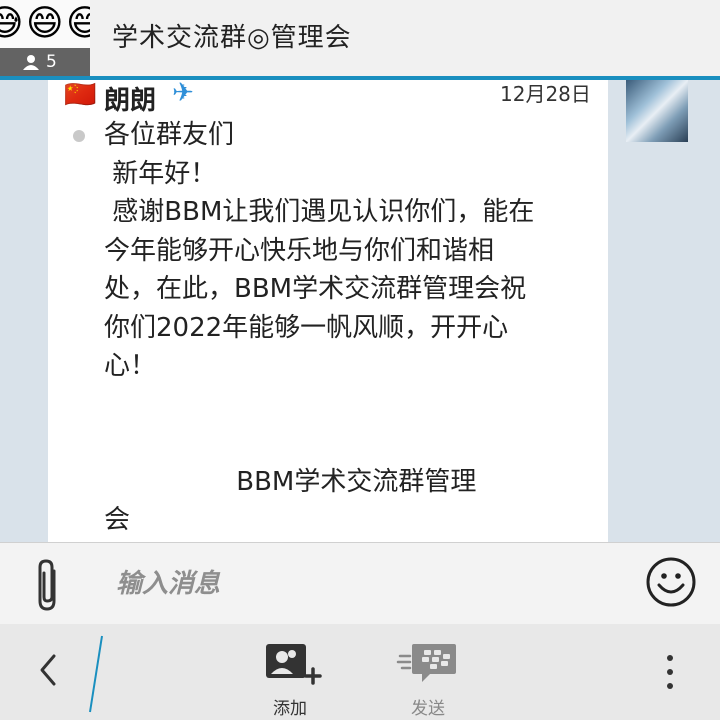 The image size is (720, 720). What do you see at coordinates (79, 136) in the screenshot?
I see `read-status-dot` at bounding box center [79, 136].